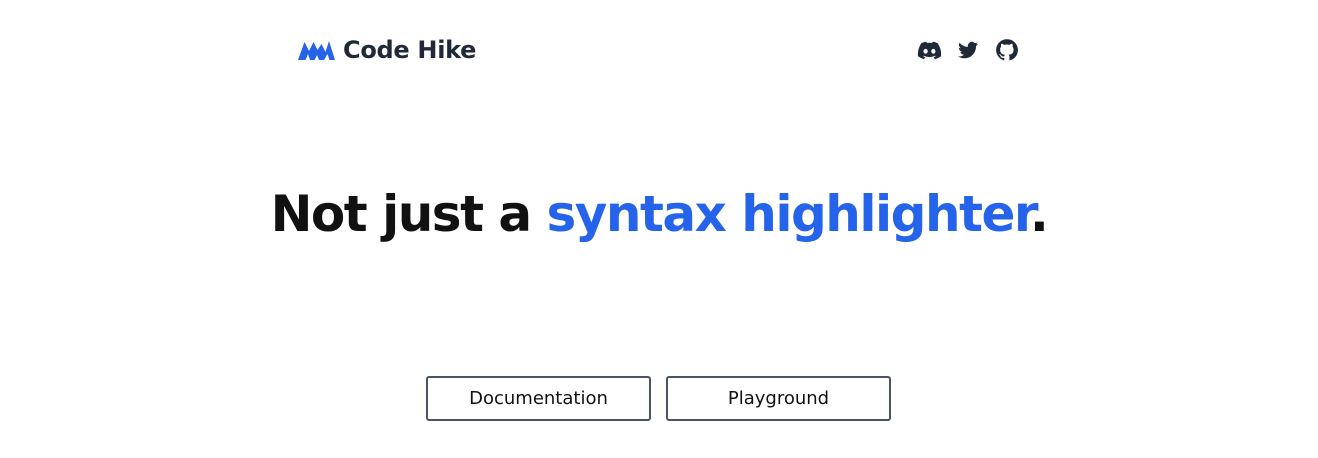 The width and height of the screenshot is (1318, 458). I want to click on social-links, so click(961, 50).